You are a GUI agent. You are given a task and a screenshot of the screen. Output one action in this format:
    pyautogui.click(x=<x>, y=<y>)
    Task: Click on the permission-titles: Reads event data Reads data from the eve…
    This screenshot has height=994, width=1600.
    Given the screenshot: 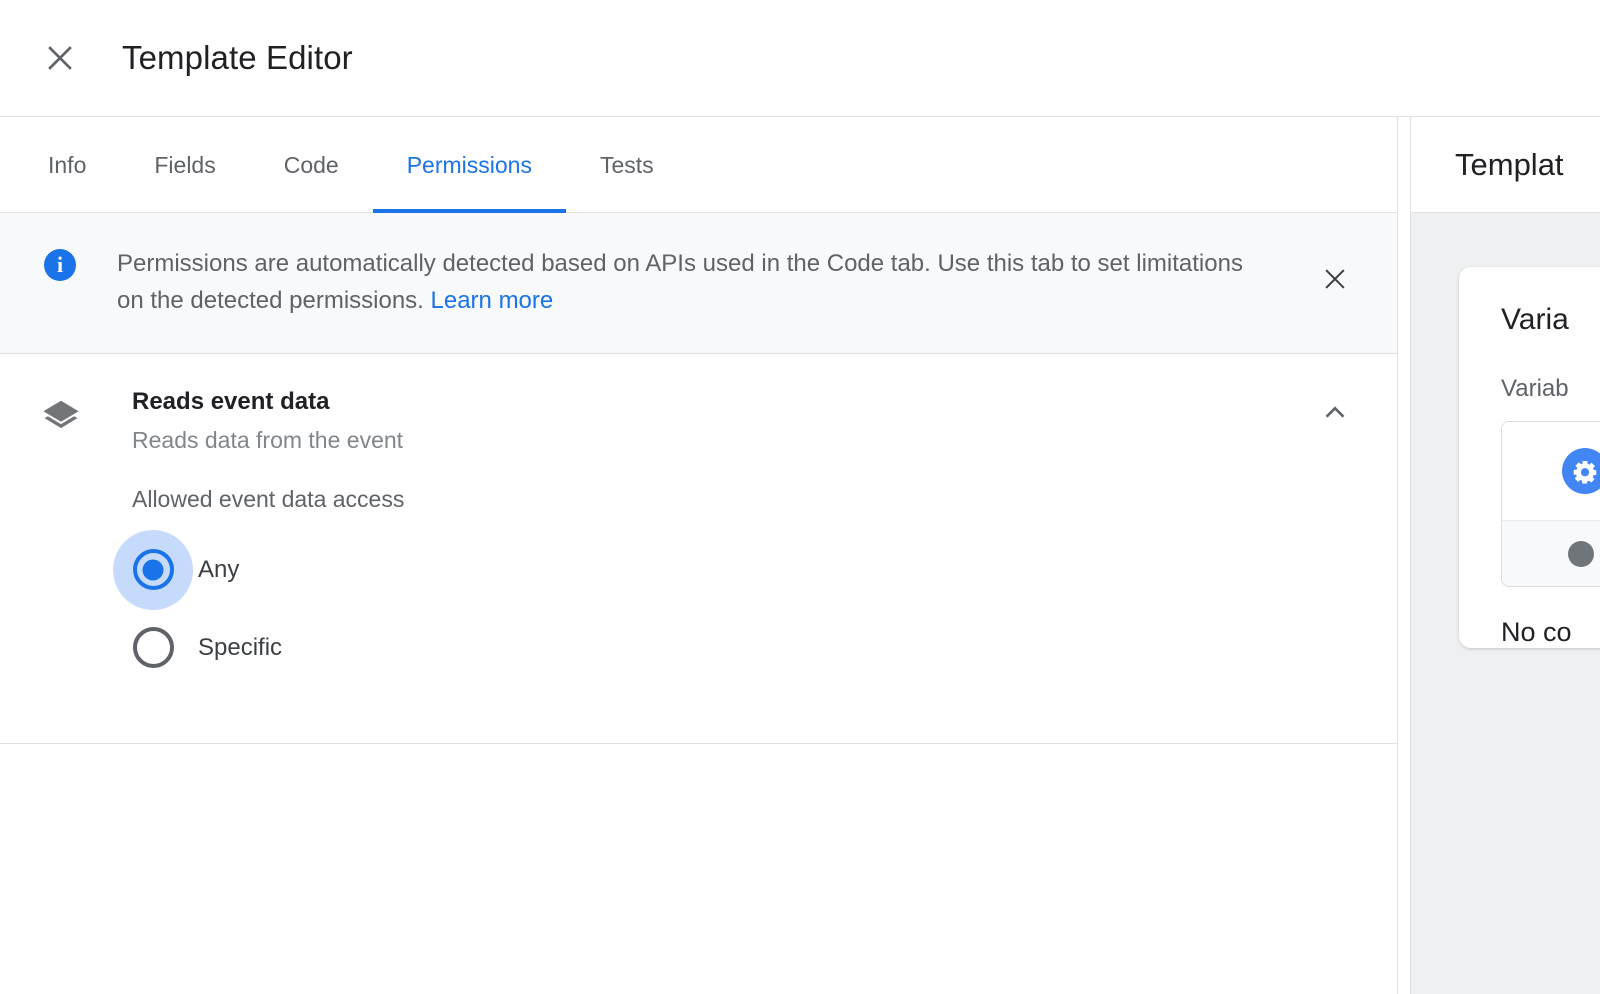 What is the action you would take?
    pyautogui.click(x=267, y=420)
    